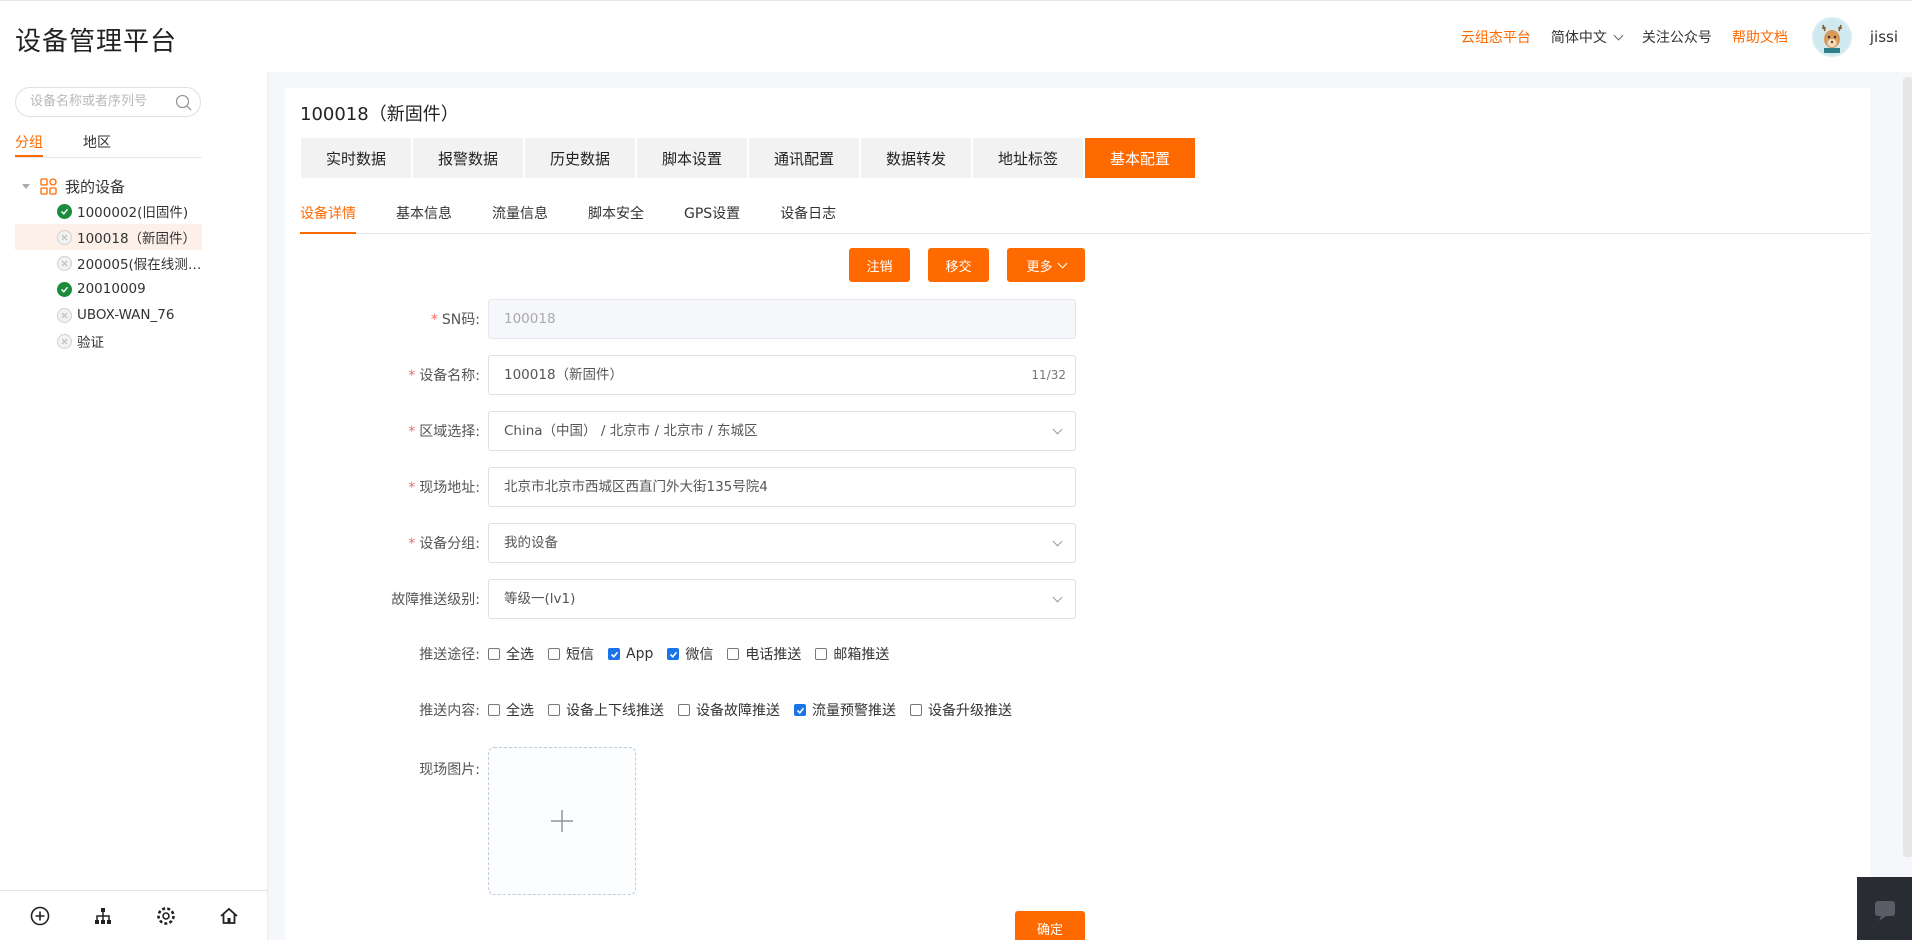 Image resolution: width=1912 pixels, height=940 pixels. I want to click on sub-tabs: 设备详情 基本信息 流量信息 脚本安全 GPS设置 设备日志, so click(1085, 218).